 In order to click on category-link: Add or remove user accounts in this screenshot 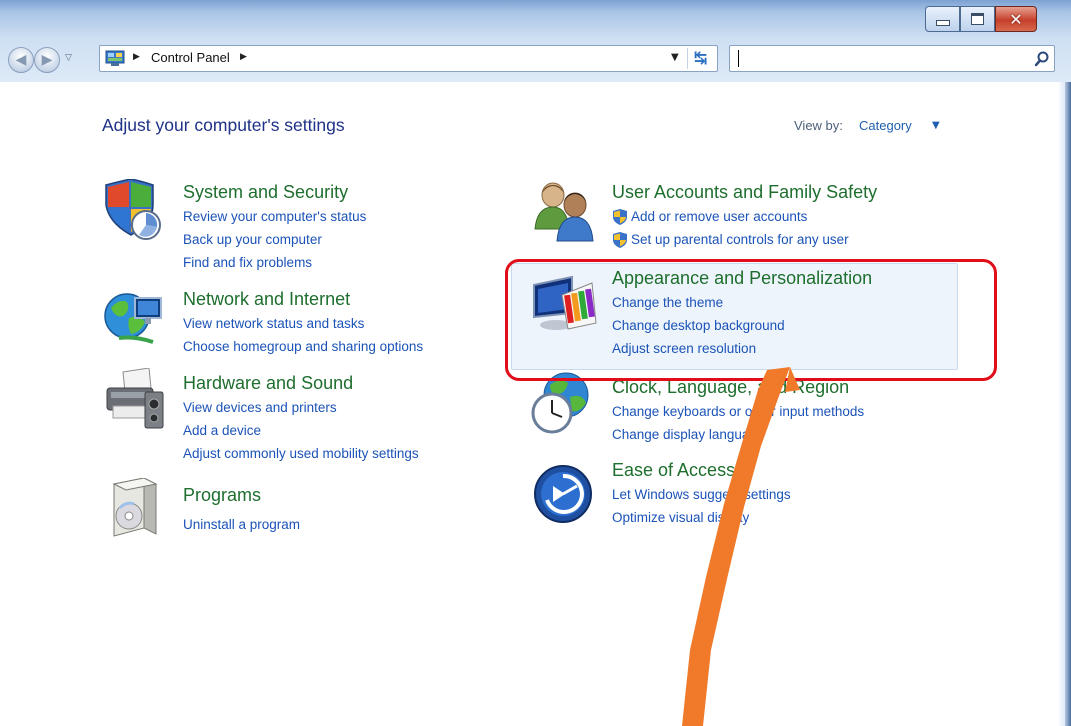, I will do `click(719, 216)`.